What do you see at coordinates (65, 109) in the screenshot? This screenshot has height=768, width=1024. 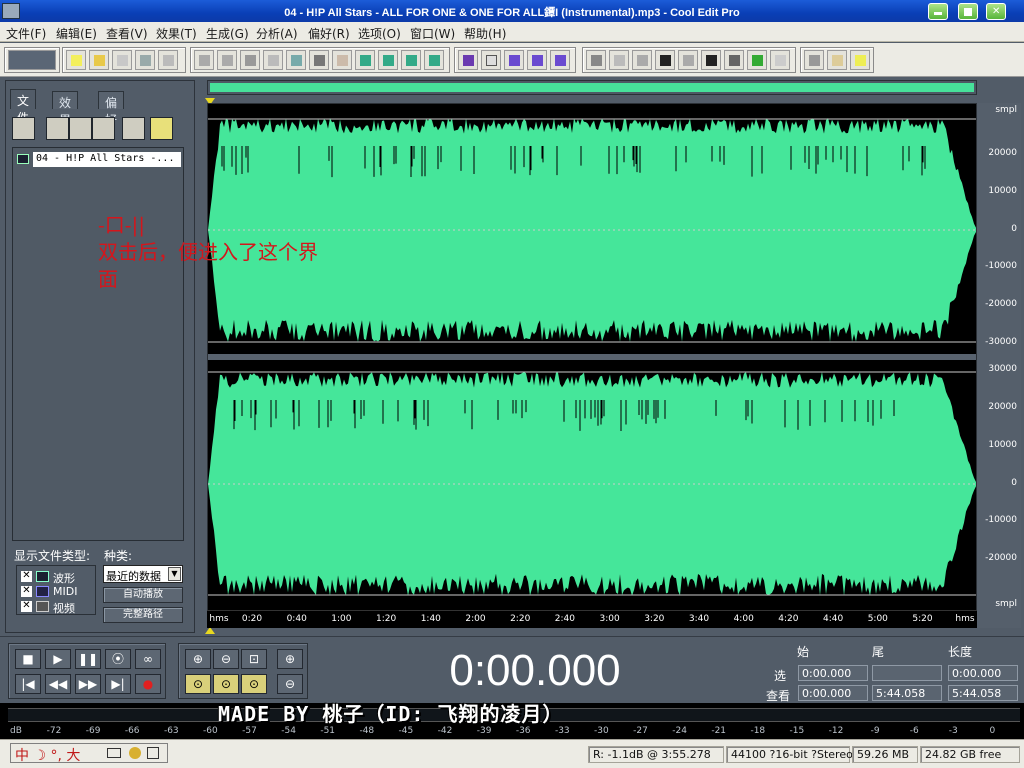 I see `tab-effects: 效果` at bounding box center [65, 109].